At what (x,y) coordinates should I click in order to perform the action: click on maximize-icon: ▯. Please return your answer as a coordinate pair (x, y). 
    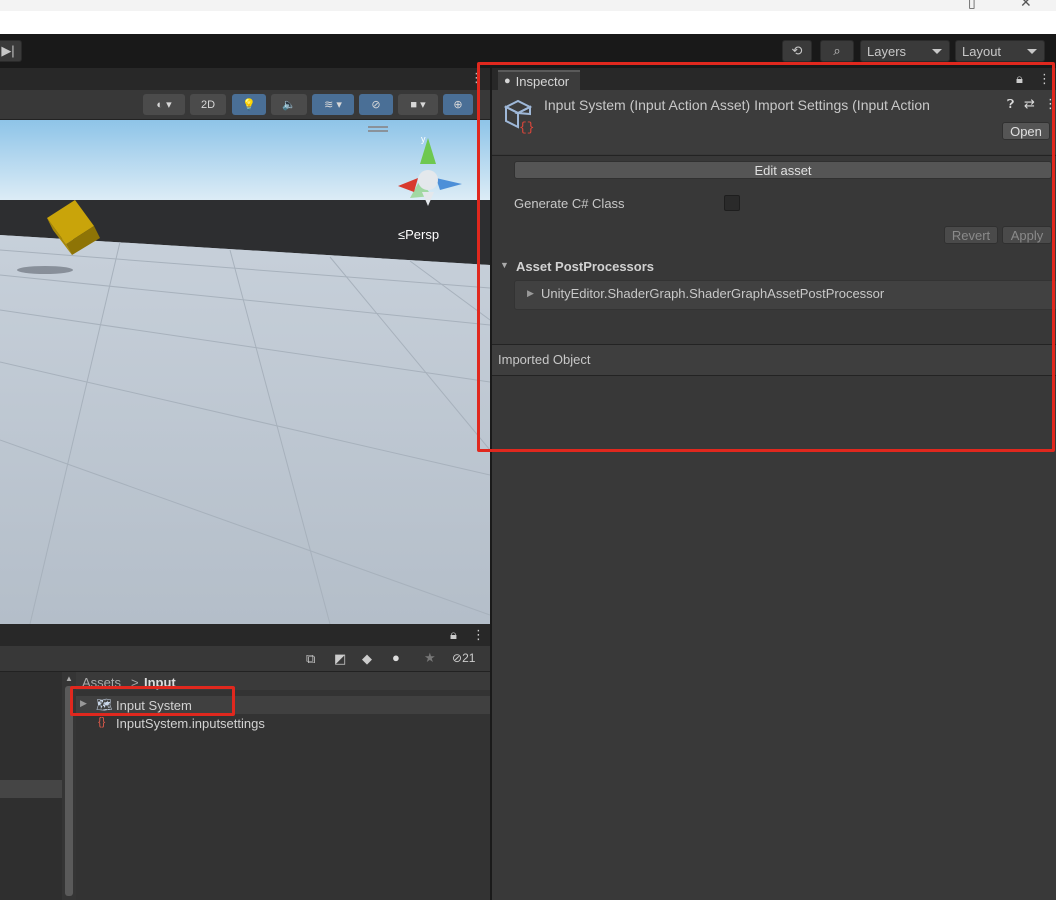
    Looking at the image, I should click on (972, 5).